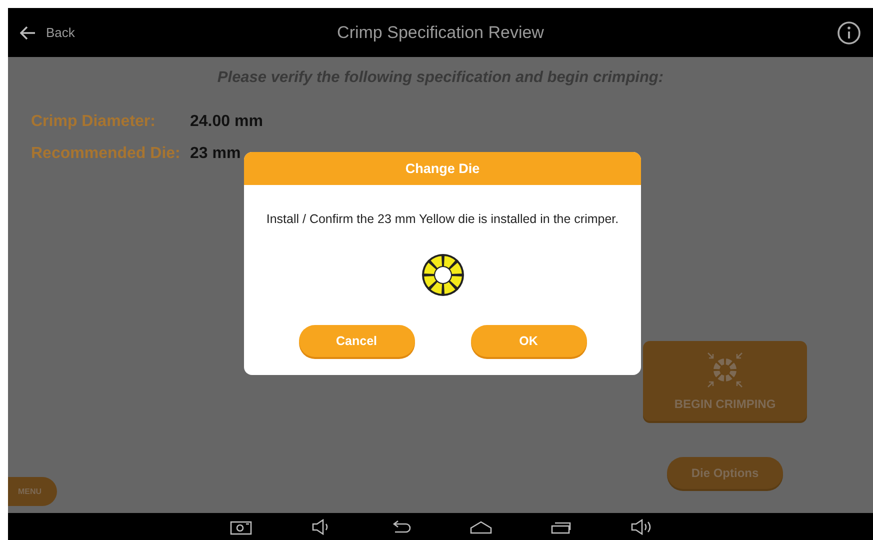 This screenshot has width=873, height=540. What do you see at coordinates (442, 168) in the screenshot?
I see `dialog-title: Change Die` at bounding box center [442, 168].